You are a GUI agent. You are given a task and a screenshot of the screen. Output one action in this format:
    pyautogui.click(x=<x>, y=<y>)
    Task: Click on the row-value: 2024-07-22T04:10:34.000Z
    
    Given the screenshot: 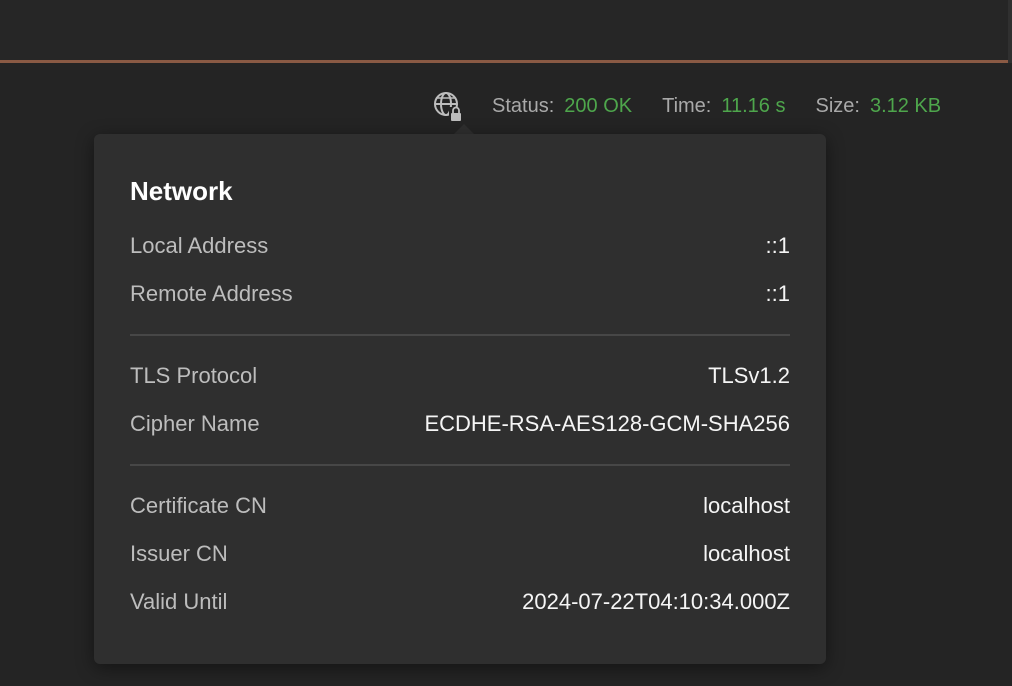 What is the action you would take?
    pyautogui.click(x=656, y=601)
    